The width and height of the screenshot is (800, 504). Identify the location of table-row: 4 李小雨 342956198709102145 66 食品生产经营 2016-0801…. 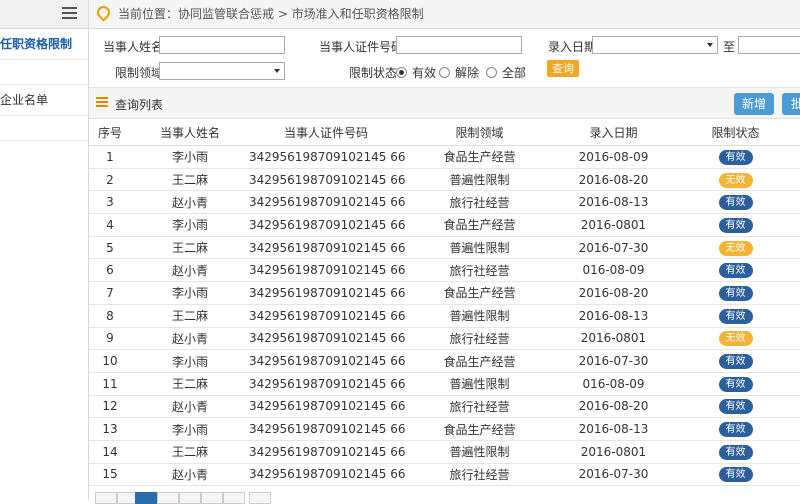
(444, 225).